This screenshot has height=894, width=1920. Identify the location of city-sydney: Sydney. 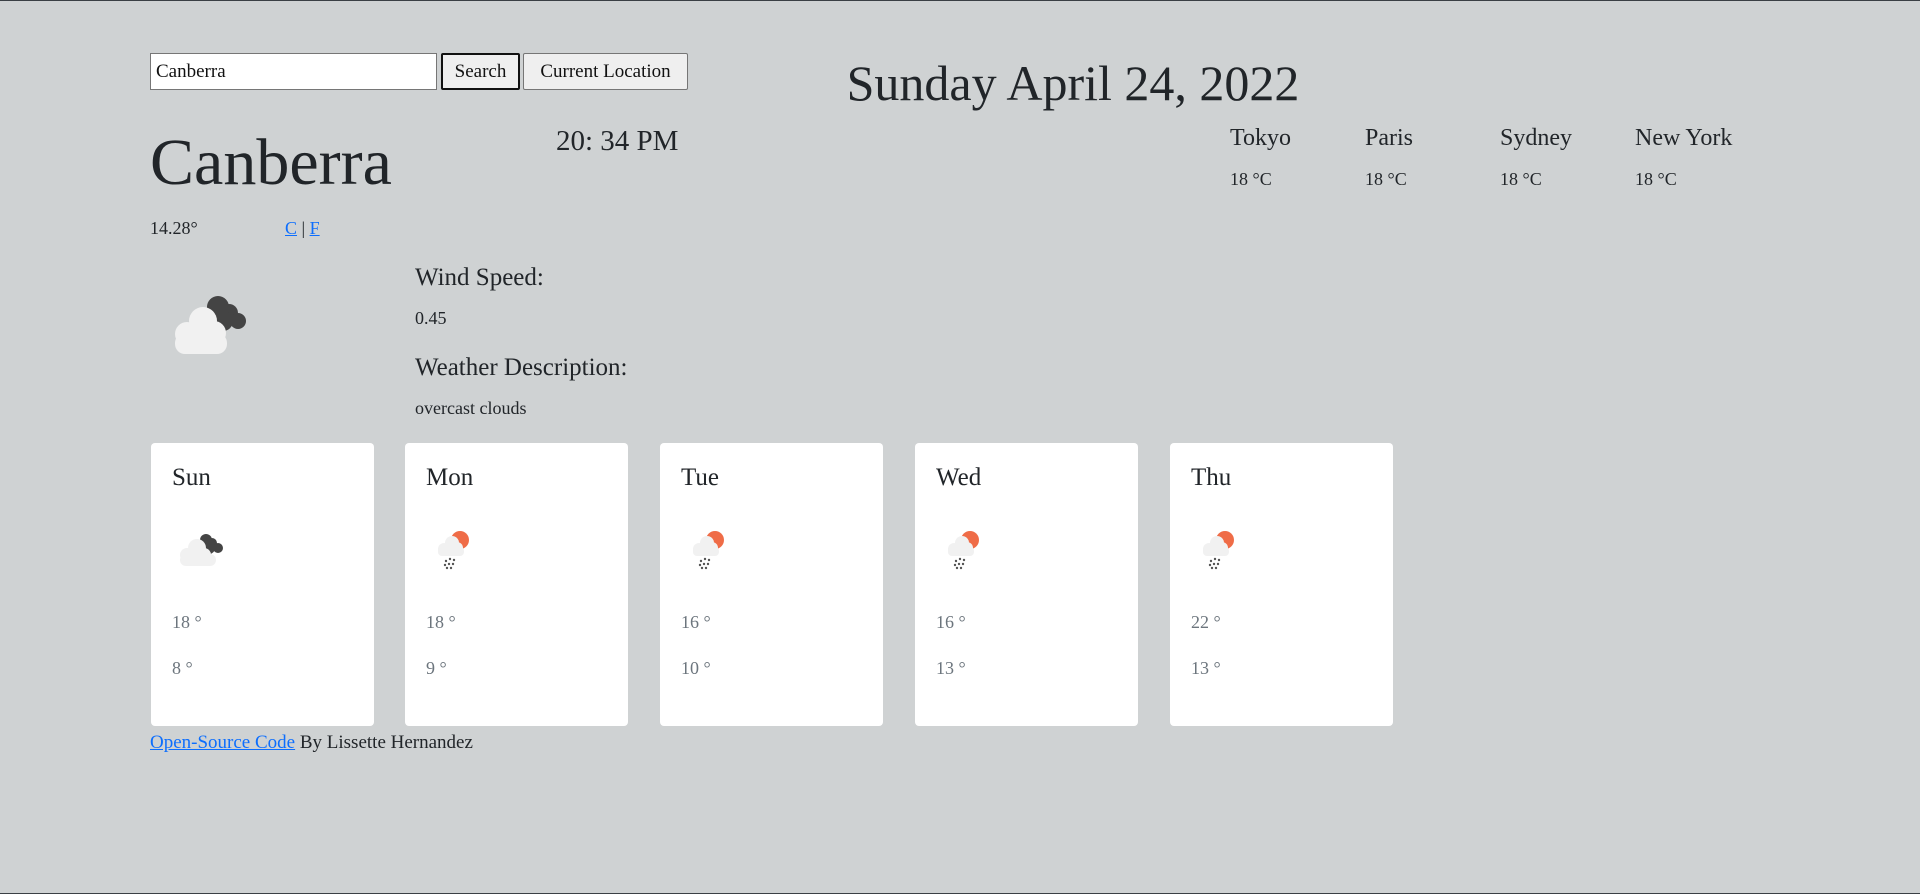
(1536, 138).